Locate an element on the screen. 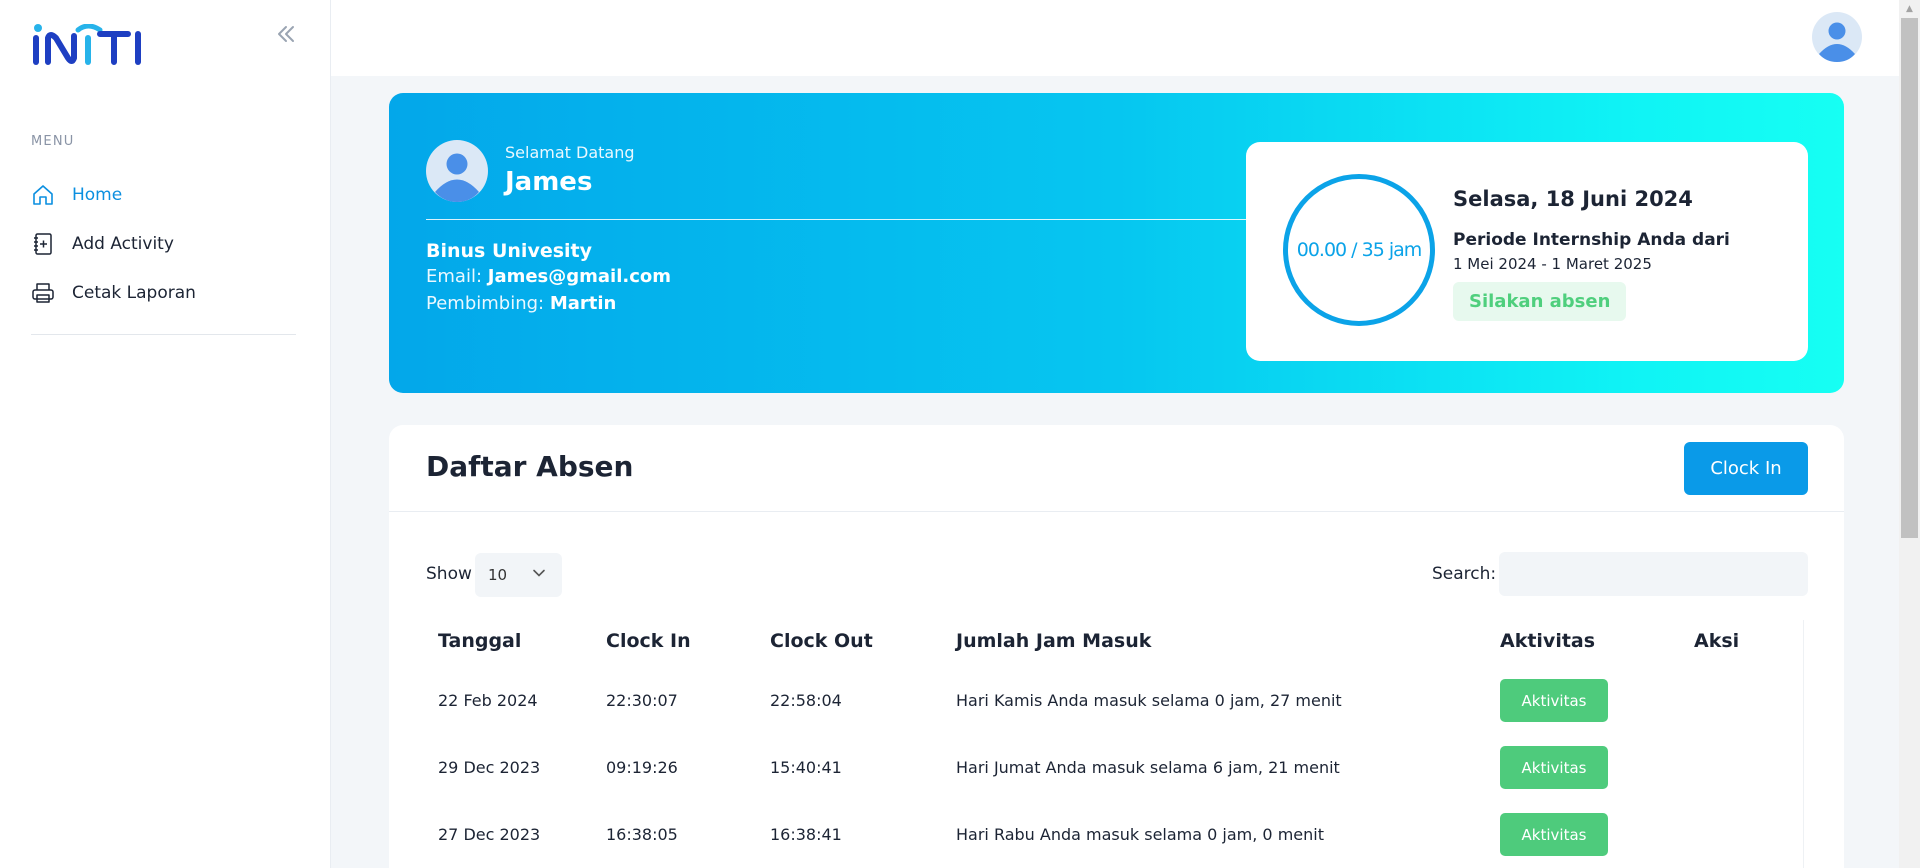 The width and height of the screenshot is (1920, 868). printer-icon is located at coordinates (43, 293).